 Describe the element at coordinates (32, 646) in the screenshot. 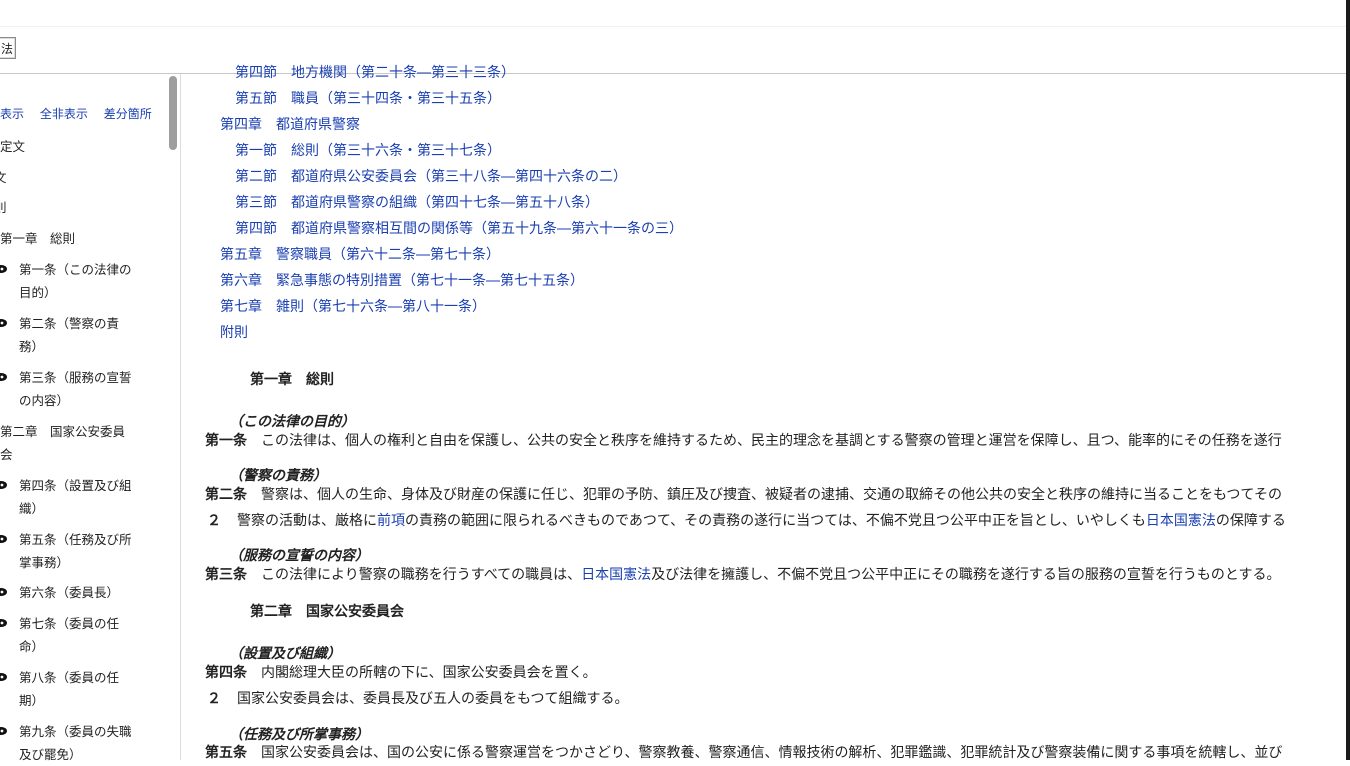

I see `label-line: 命）` at that location.